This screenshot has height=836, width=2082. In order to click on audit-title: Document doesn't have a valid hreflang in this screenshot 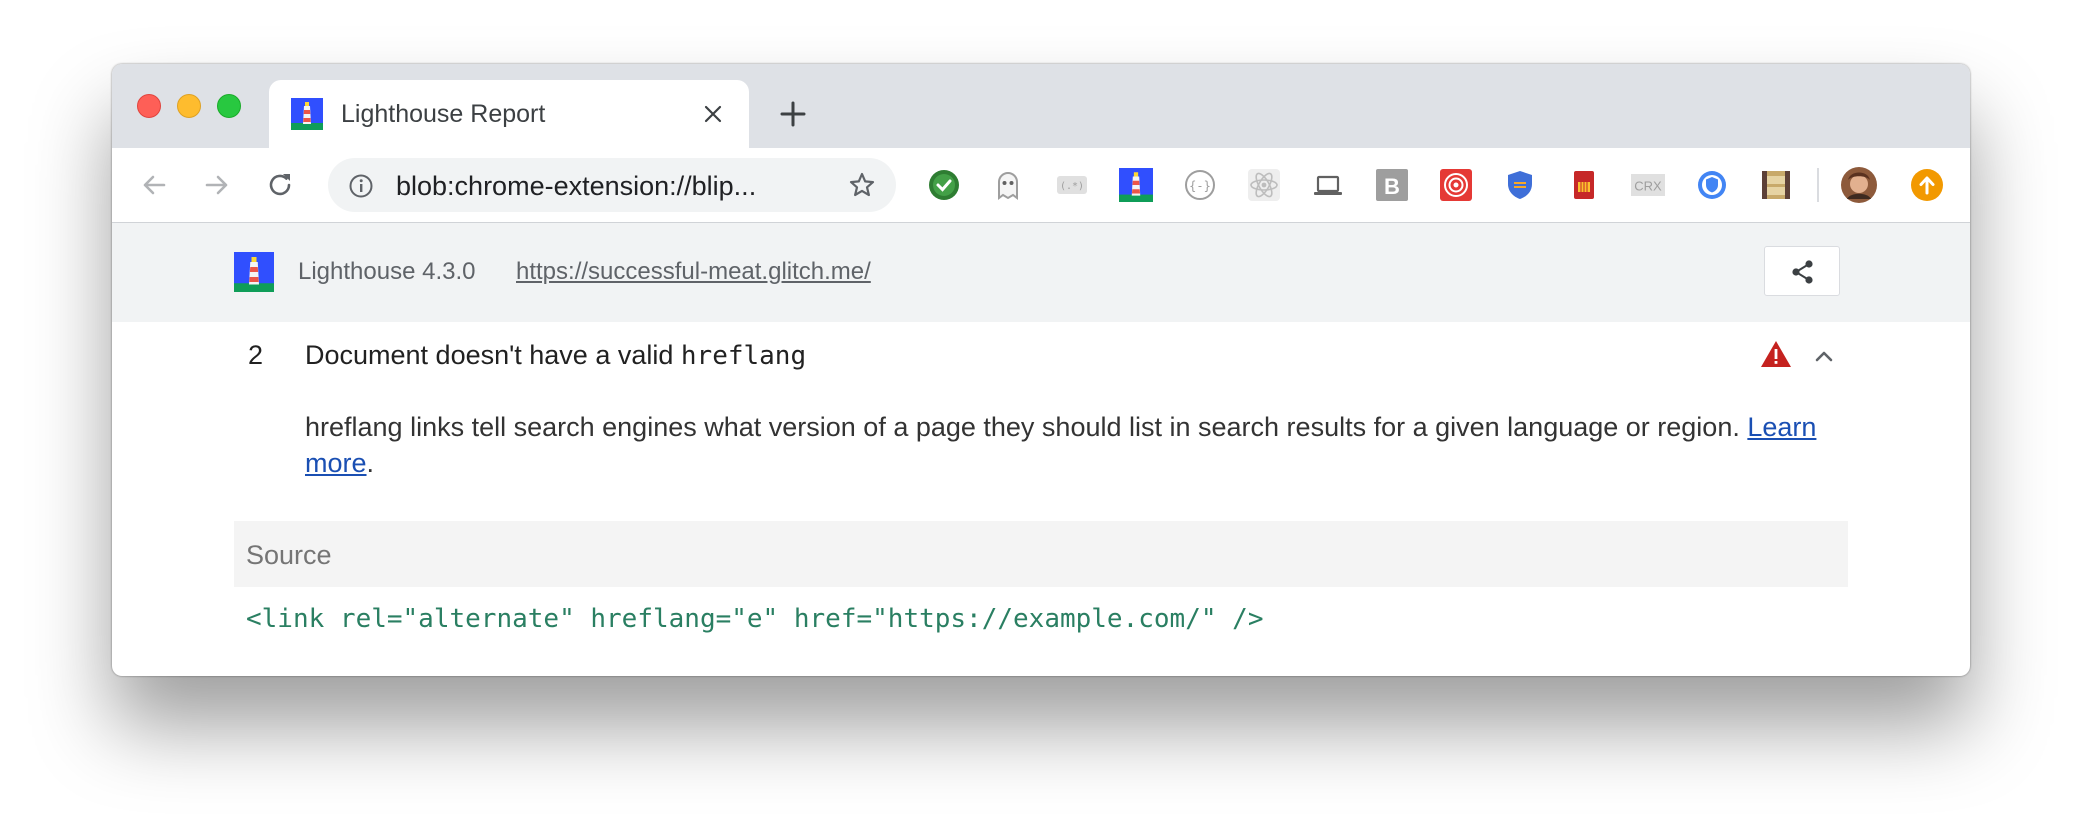, I will do `click(555, 355)`.